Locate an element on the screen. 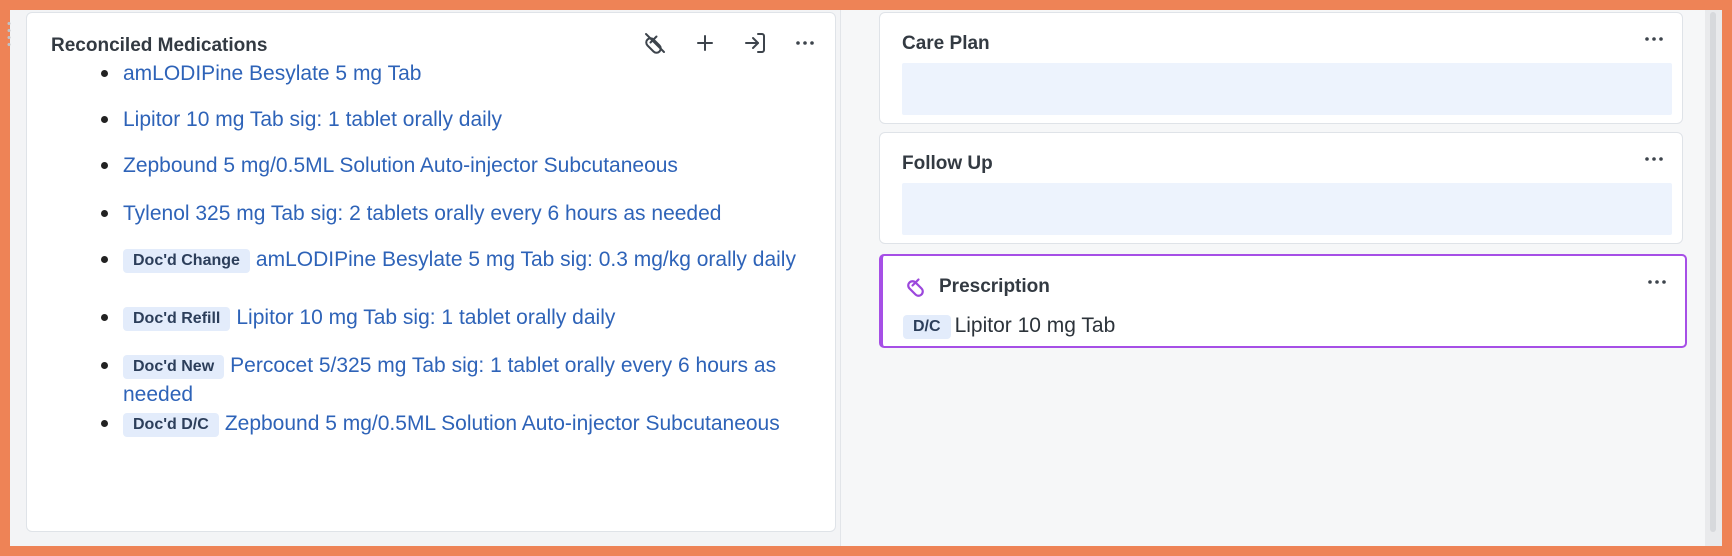 The height and width of the screenshot is (556, 1732). drag-handle is located at coordinates (9, 34).